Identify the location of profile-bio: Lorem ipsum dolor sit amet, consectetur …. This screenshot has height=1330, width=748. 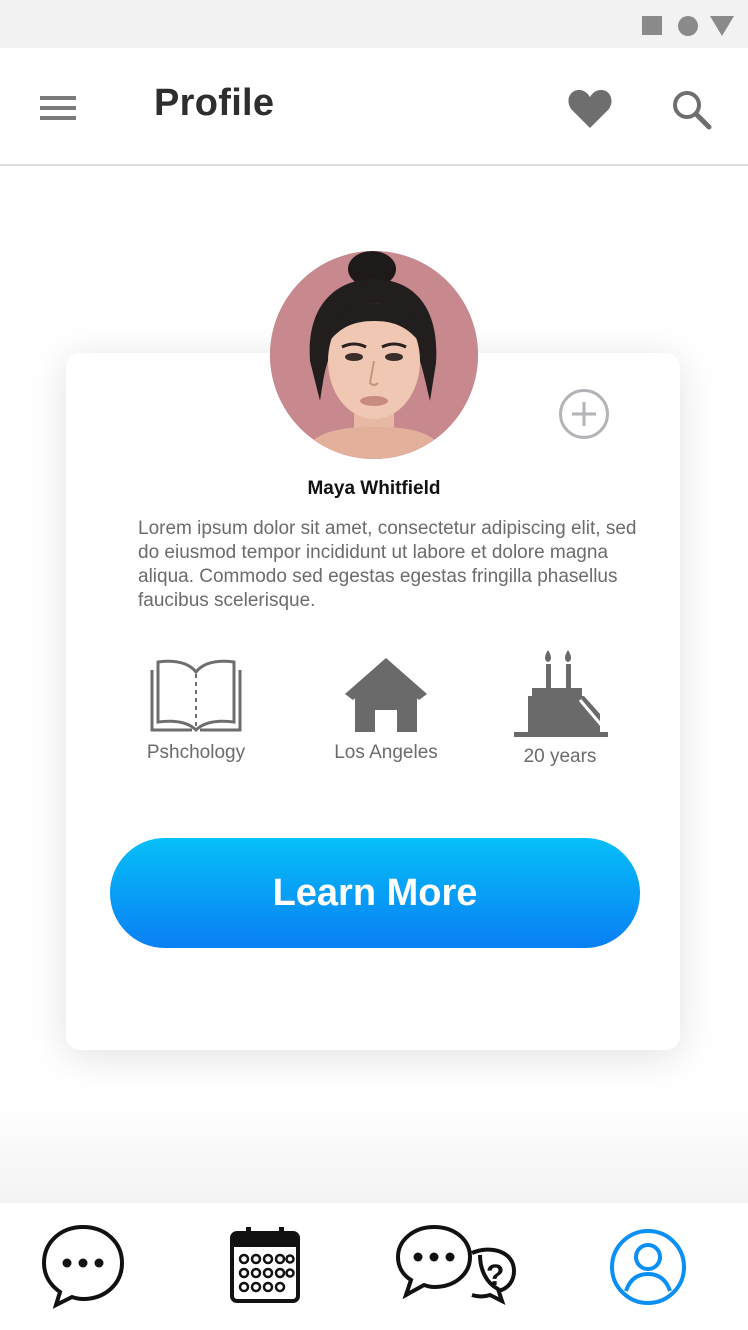
(387, 564).